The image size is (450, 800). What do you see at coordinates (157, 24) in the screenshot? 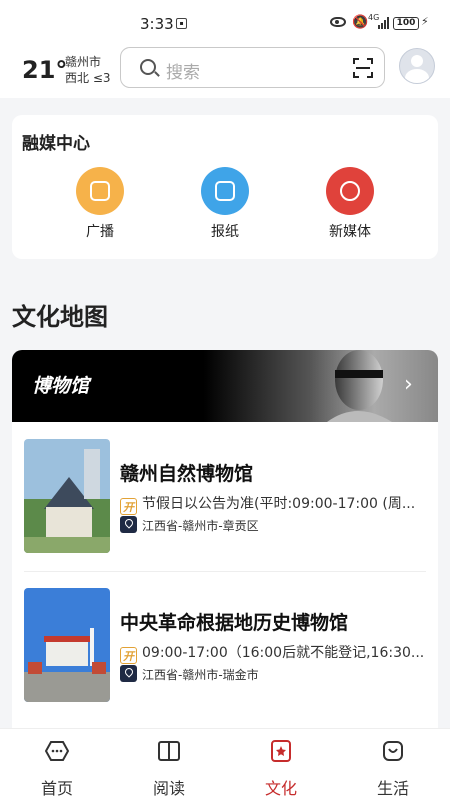
I see `status-time: 3:33` at bounding box center [157, 24].